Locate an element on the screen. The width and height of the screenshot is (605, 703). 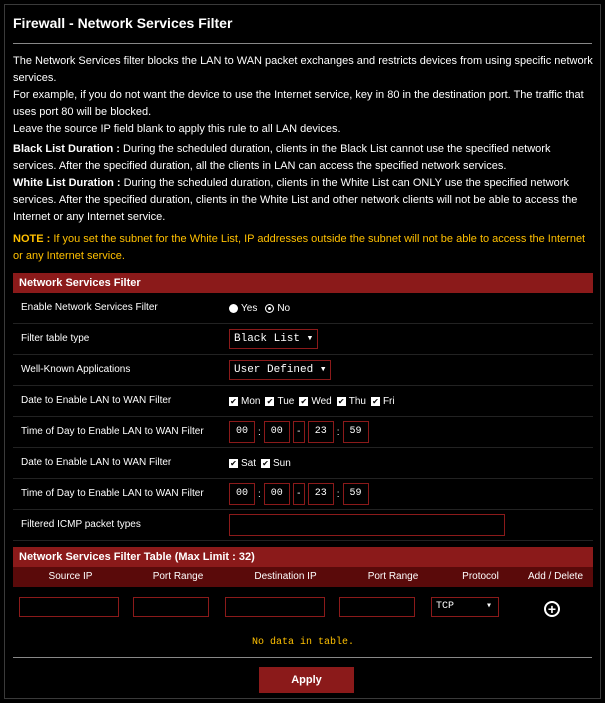
day-label: Sun is located at coordinates (282, 463).